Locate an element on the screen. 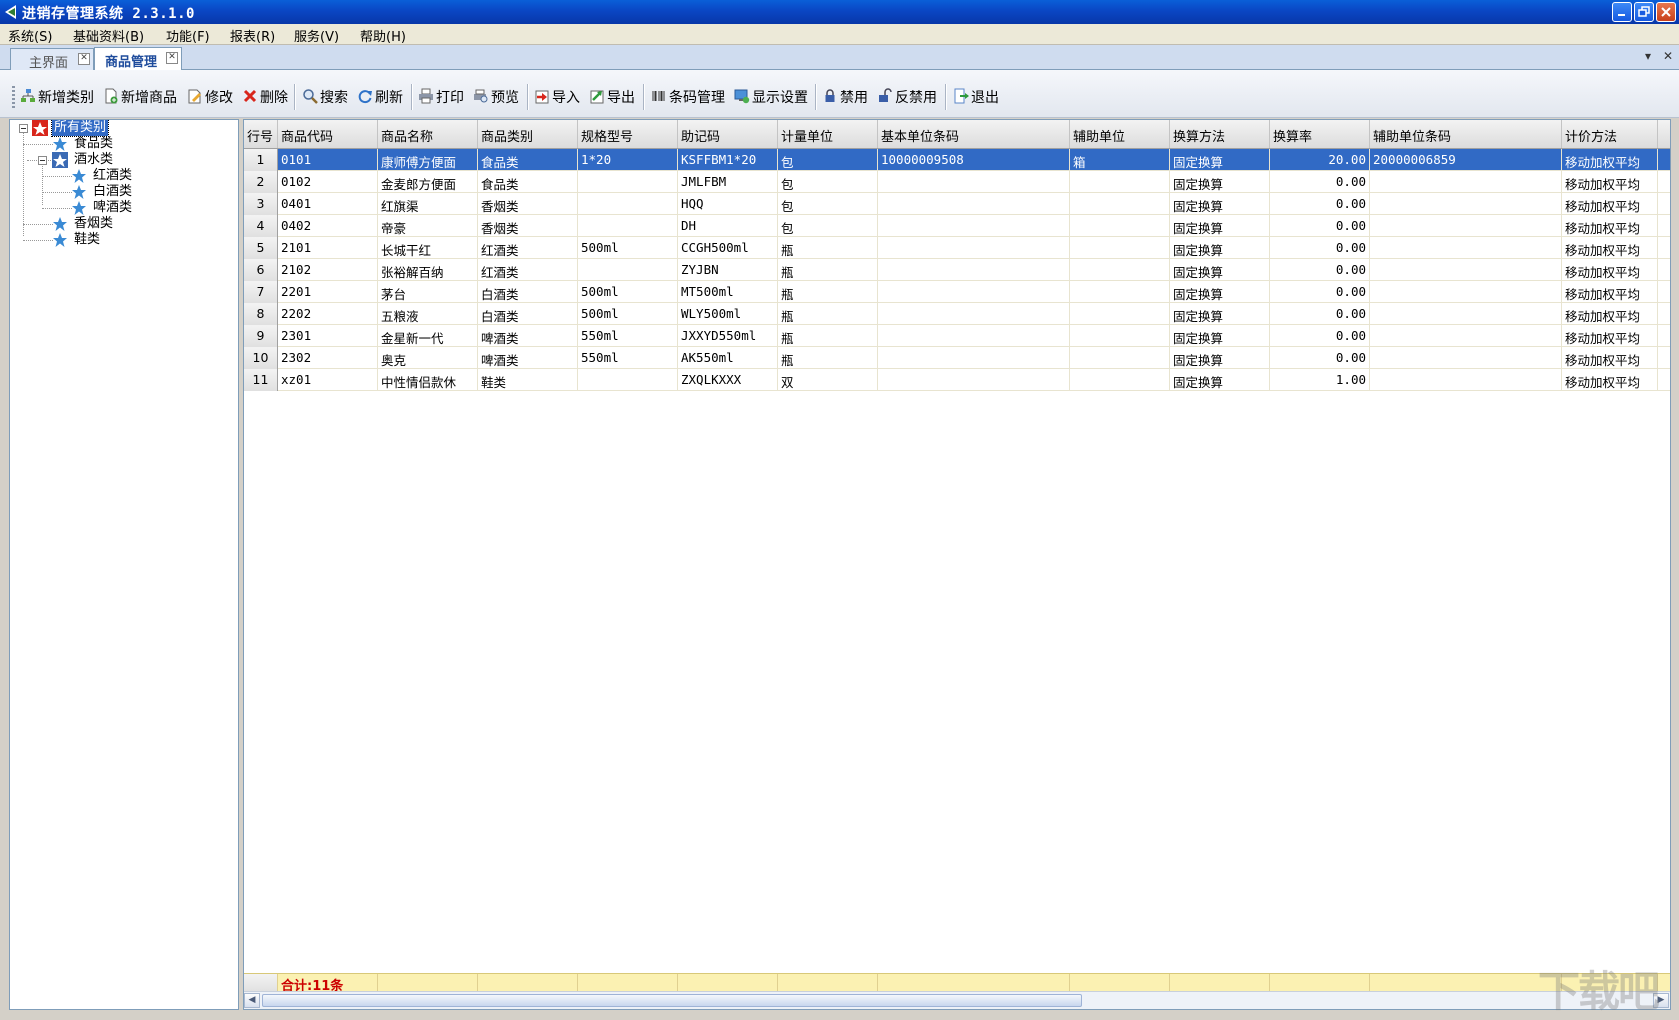 This screenshot has height=1020, width=1679. cell-mnemonic-code: ZXQLKXXX is located at coordinates (728, 380).